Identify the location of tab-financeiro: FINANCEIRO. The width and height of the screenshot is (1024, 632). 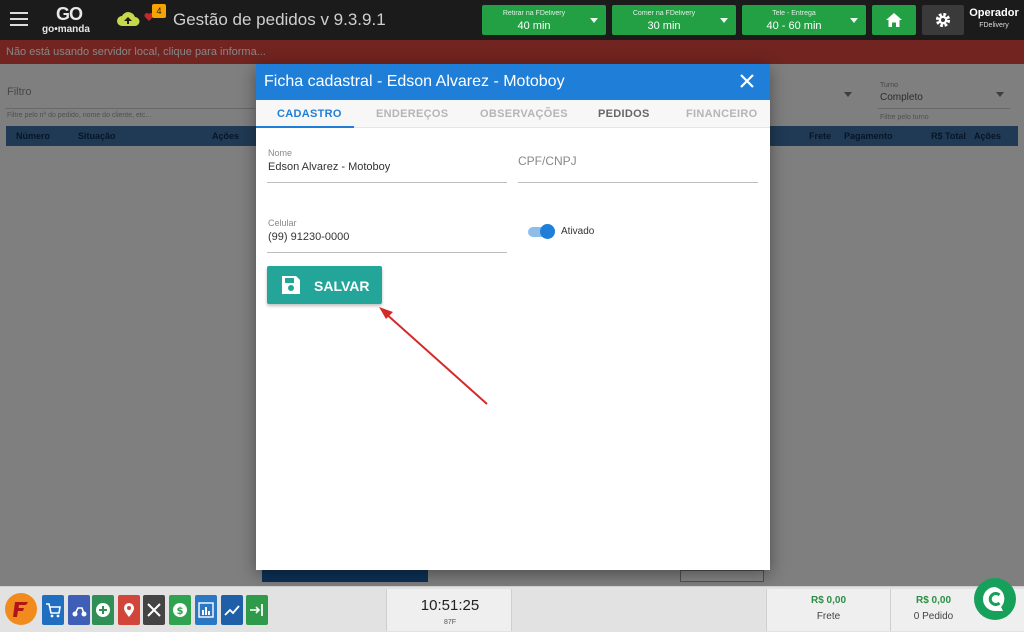
(721, 114).